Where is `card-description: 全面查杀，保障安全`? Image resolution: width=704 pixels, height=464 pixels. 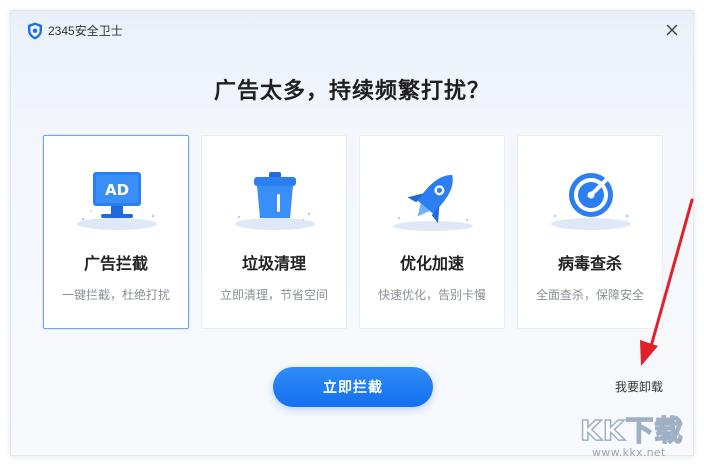 card-description: 全面查杀，保障安全 is located at coordinates (589, 295).